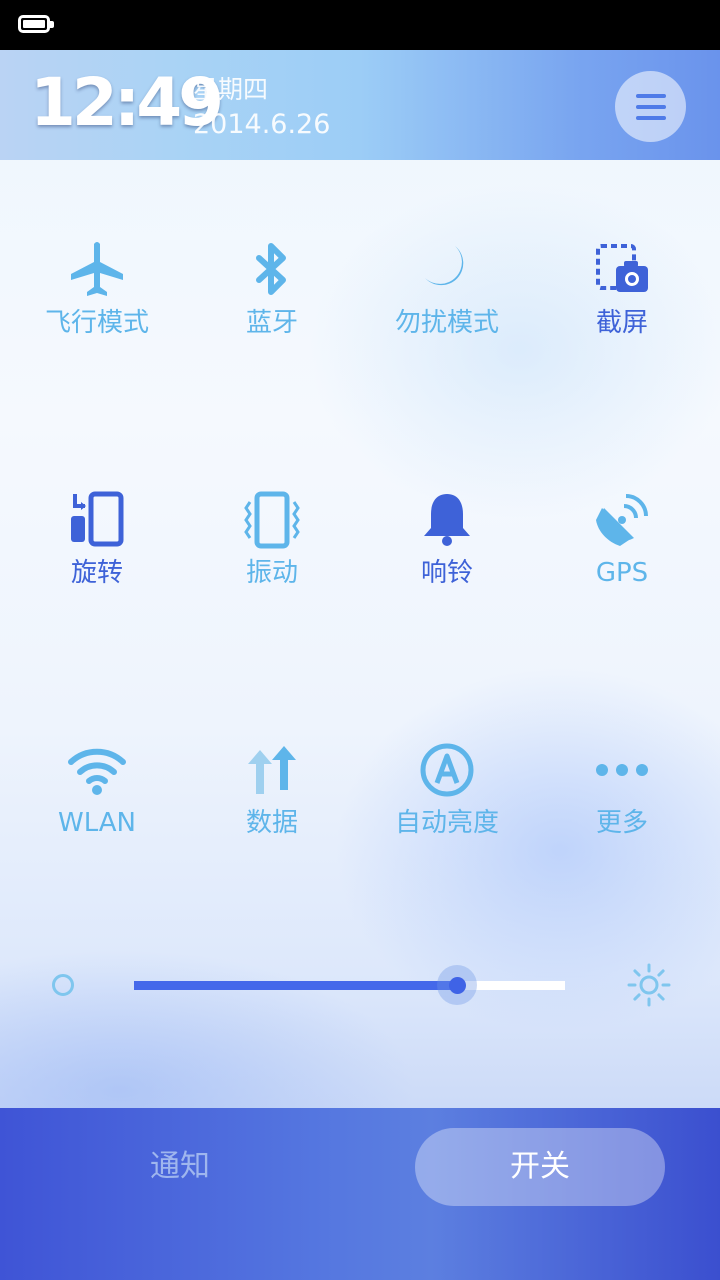  What do you see at coordinates (272, 770) in the screenshot?
I see `data-icon` at bounding box center [272, 770].